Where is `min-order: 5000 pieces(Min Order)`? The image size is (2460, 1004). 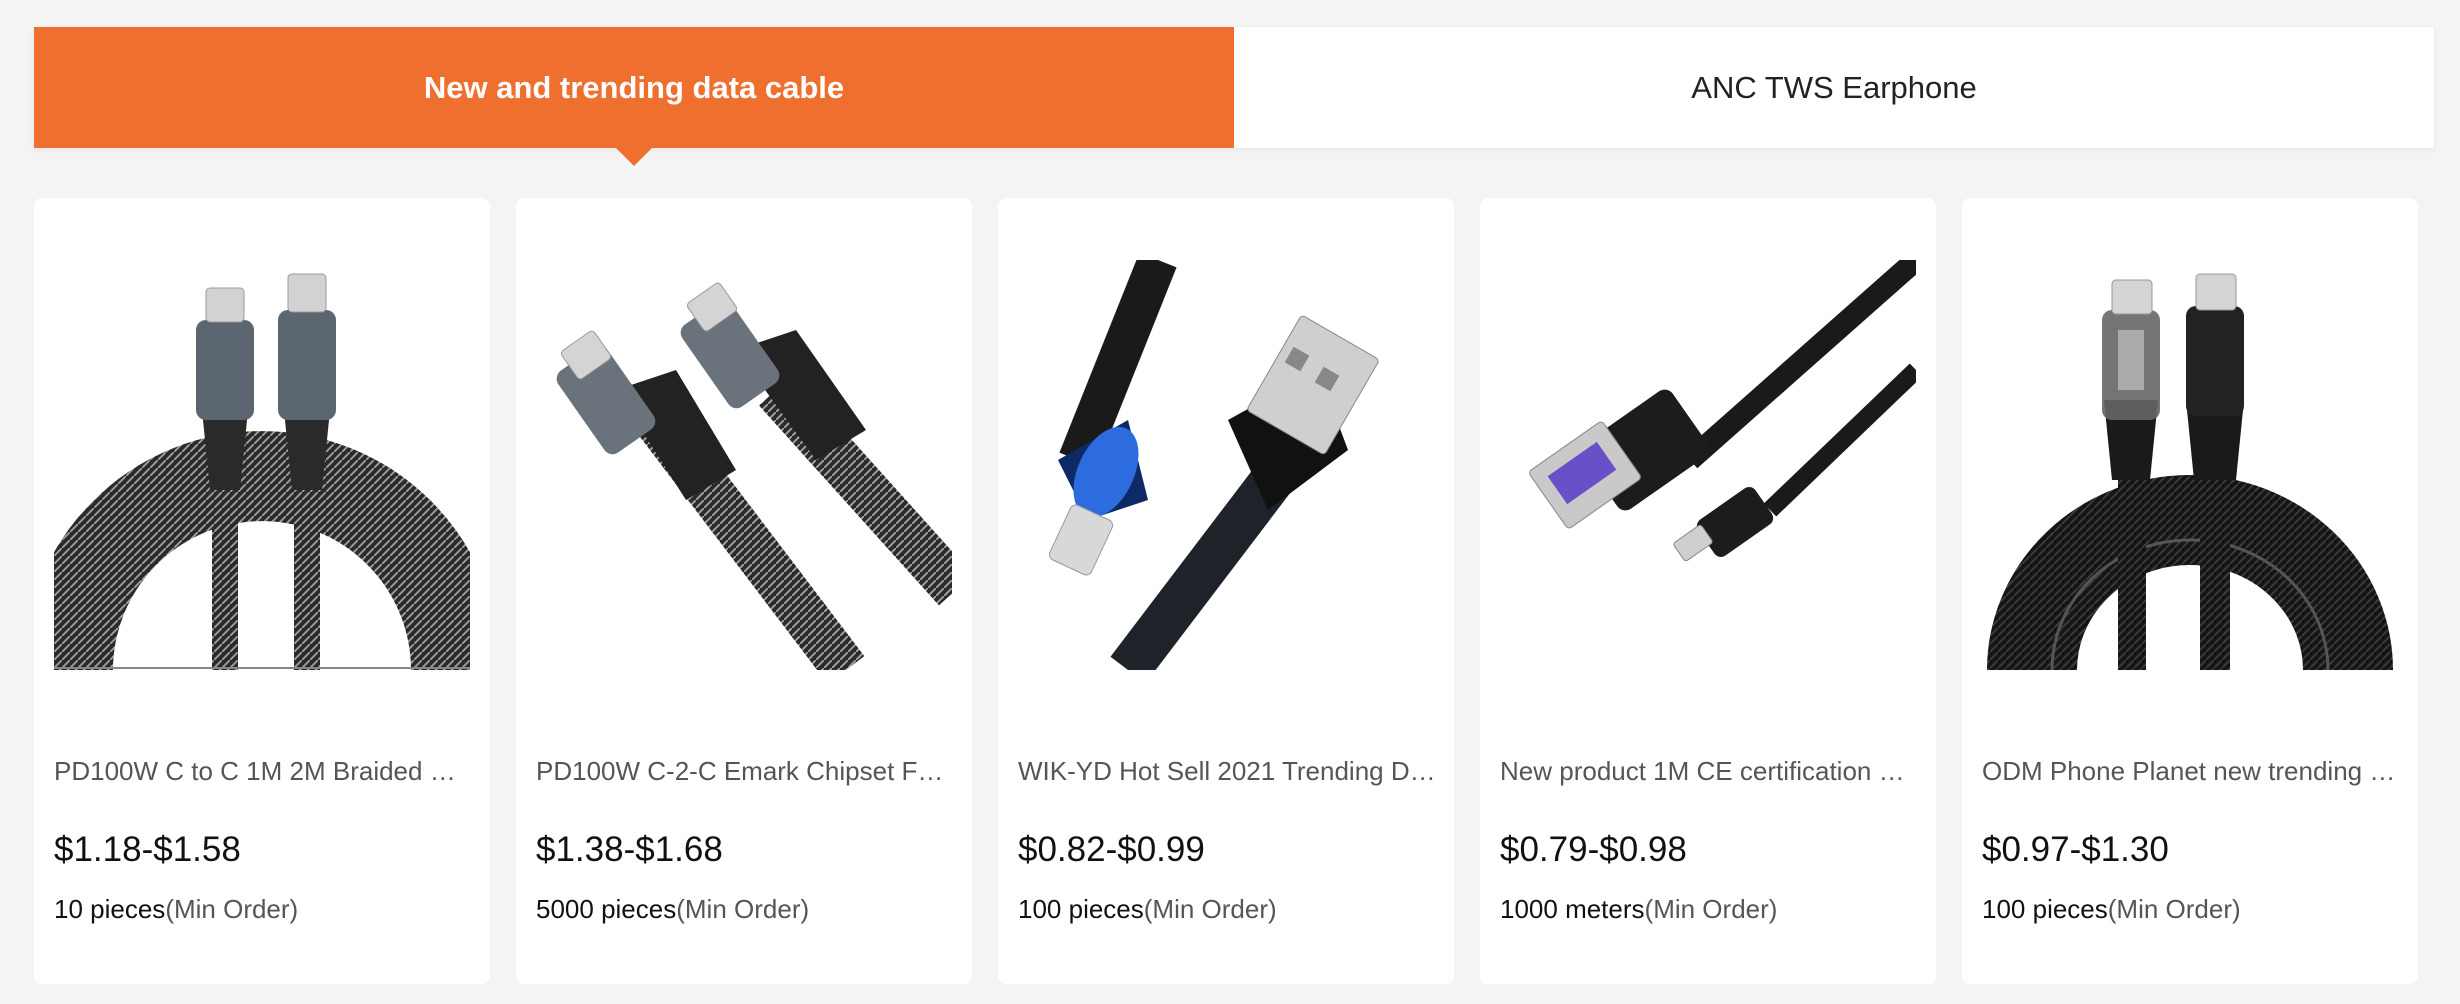 min-order: 5000 pieces(Min Order) is located at coordinates (672, 909).